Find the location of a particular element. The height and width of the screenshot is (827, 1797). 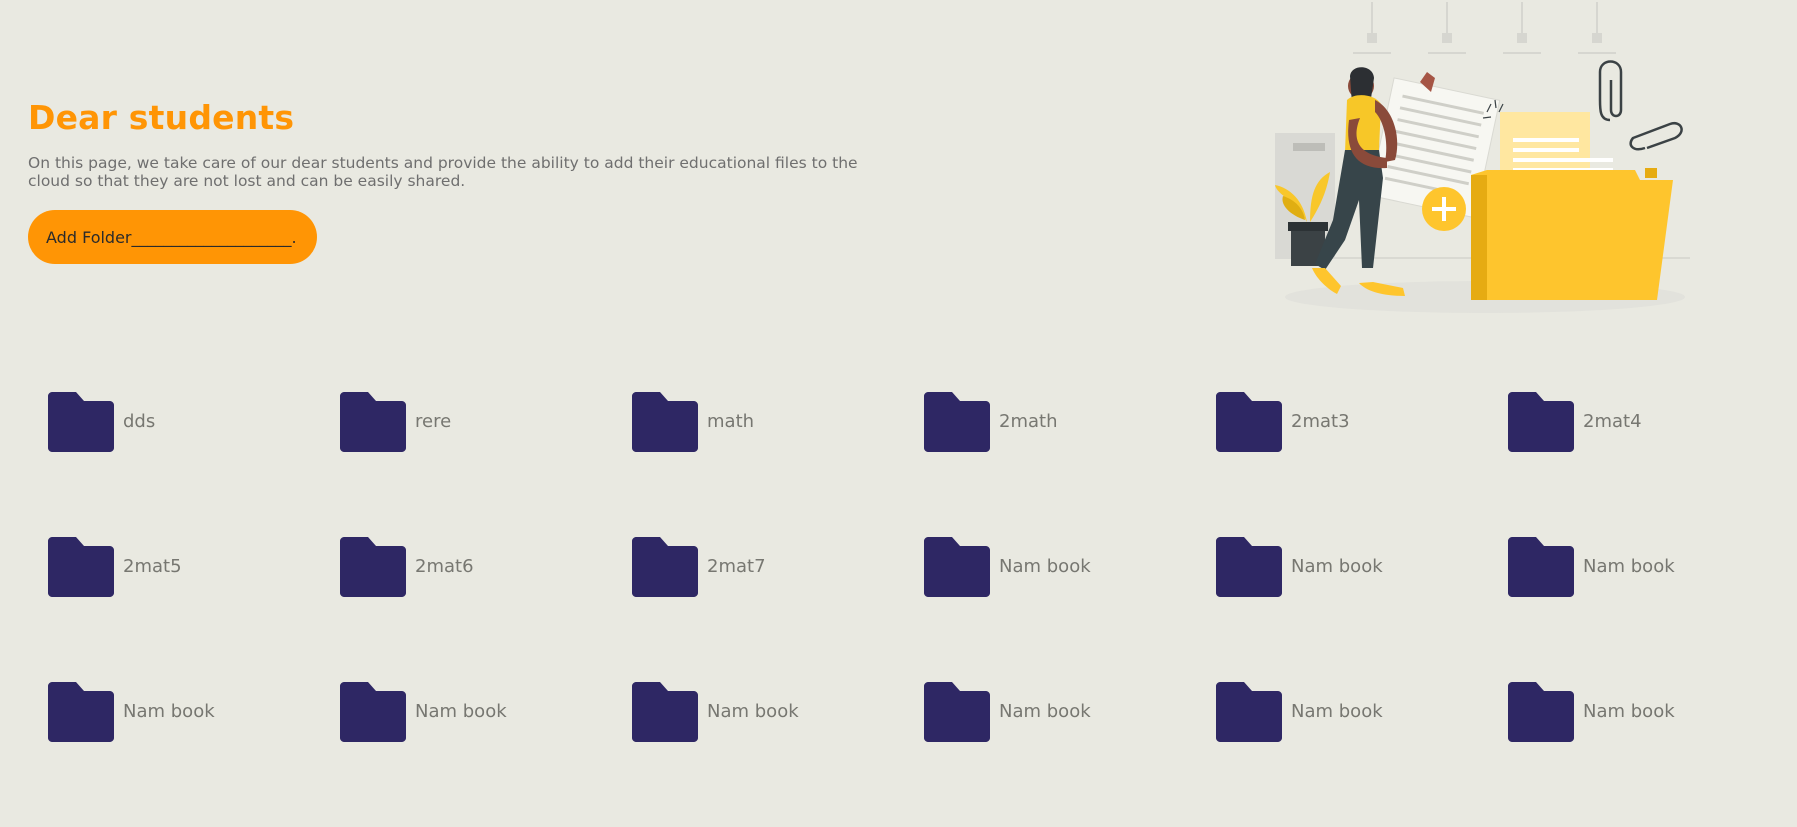

folder-item: 2mat4 is located at coordinates (1652, 424).